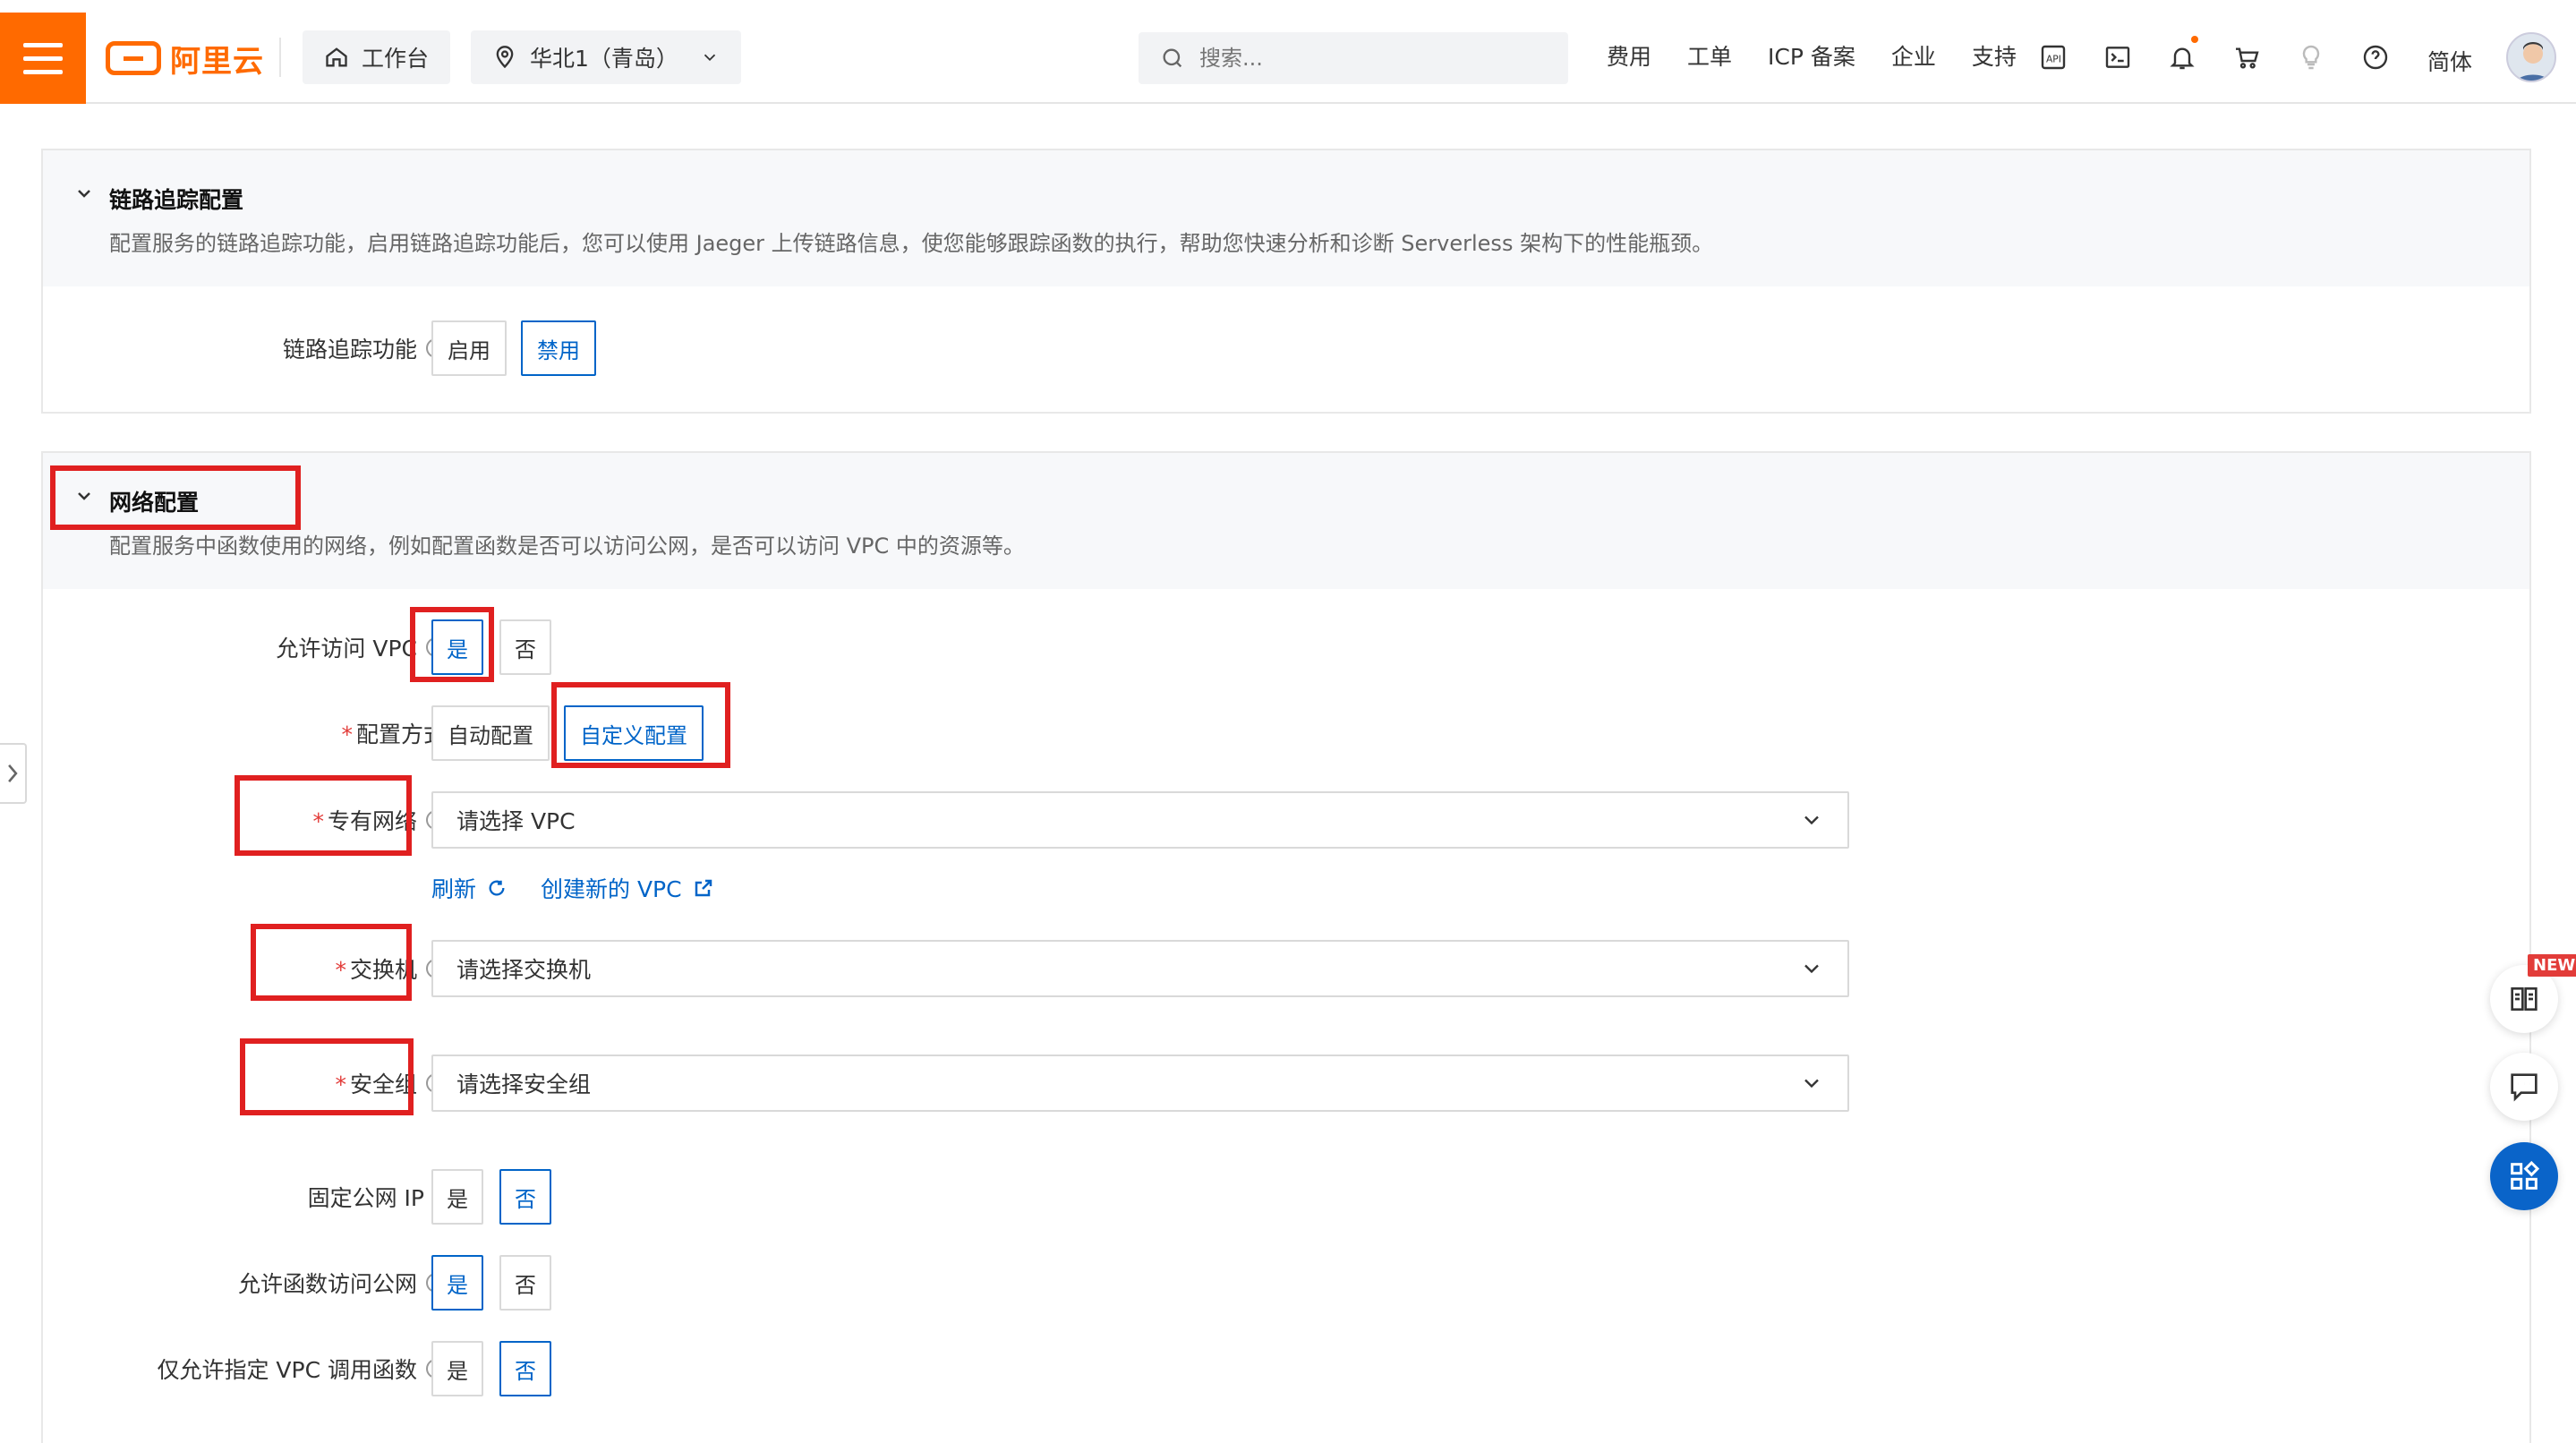 The height and width of the screenshot is (1443, 2576). What do you see at coordinates (280, 57) in the screenshot?
I see `divider` at bounding box center [280, 57].